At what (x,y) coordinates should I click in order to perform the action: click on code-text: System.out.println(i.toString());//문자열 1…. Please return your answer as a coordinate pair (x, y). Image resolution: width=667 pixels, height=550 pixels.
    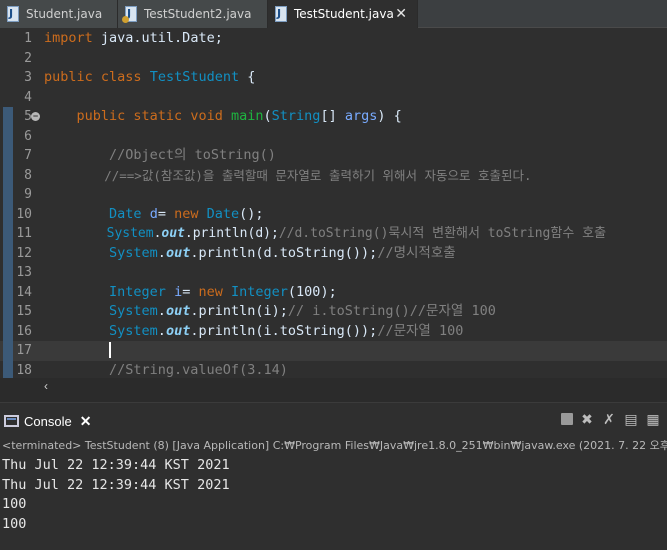
    Looking at the image, I should click on (254, 330).